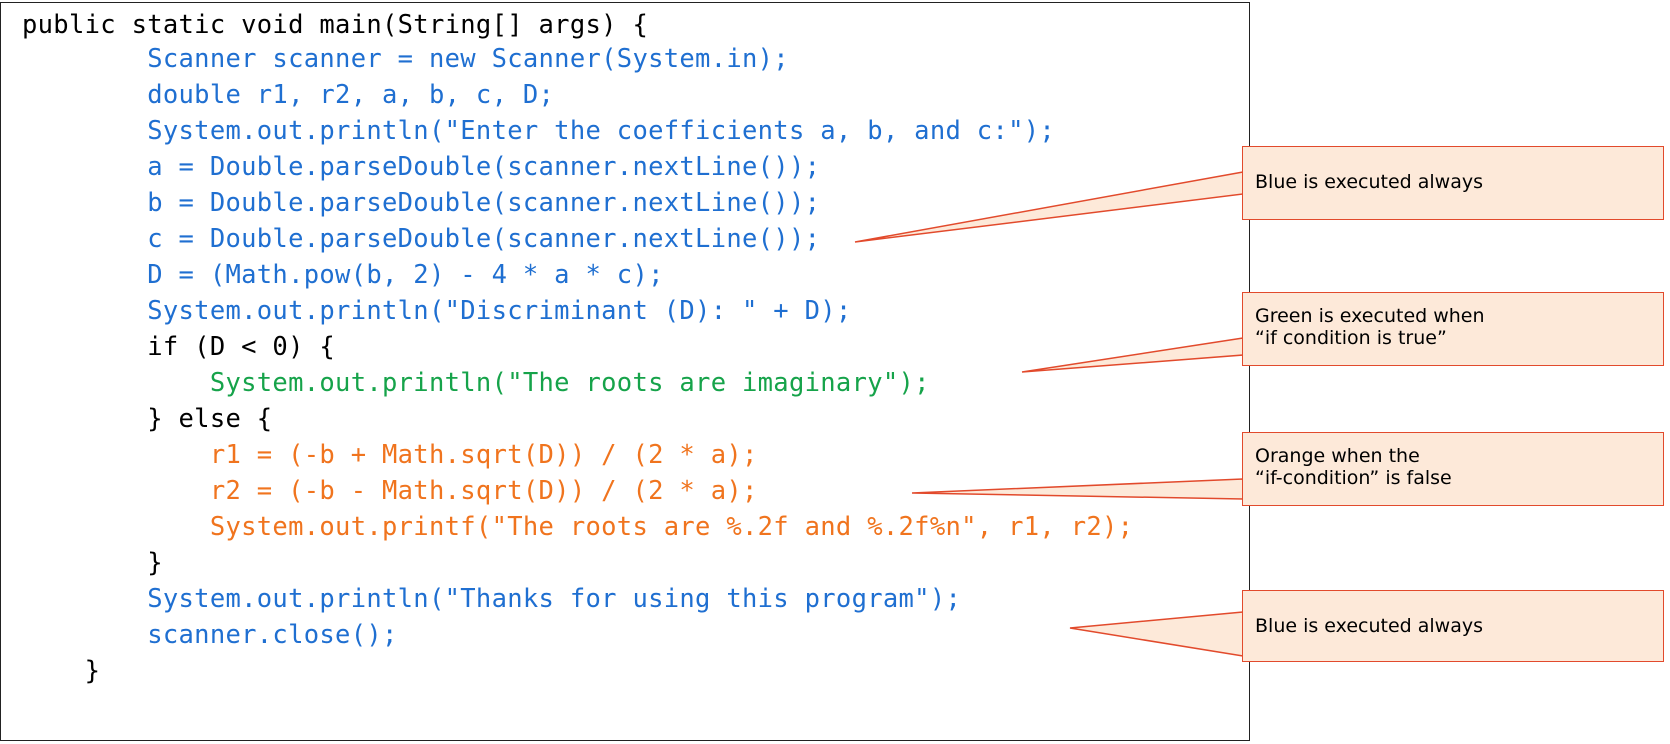  I want to click on callout-blue-always-2: Blue is executed always, so click(1453, 626).